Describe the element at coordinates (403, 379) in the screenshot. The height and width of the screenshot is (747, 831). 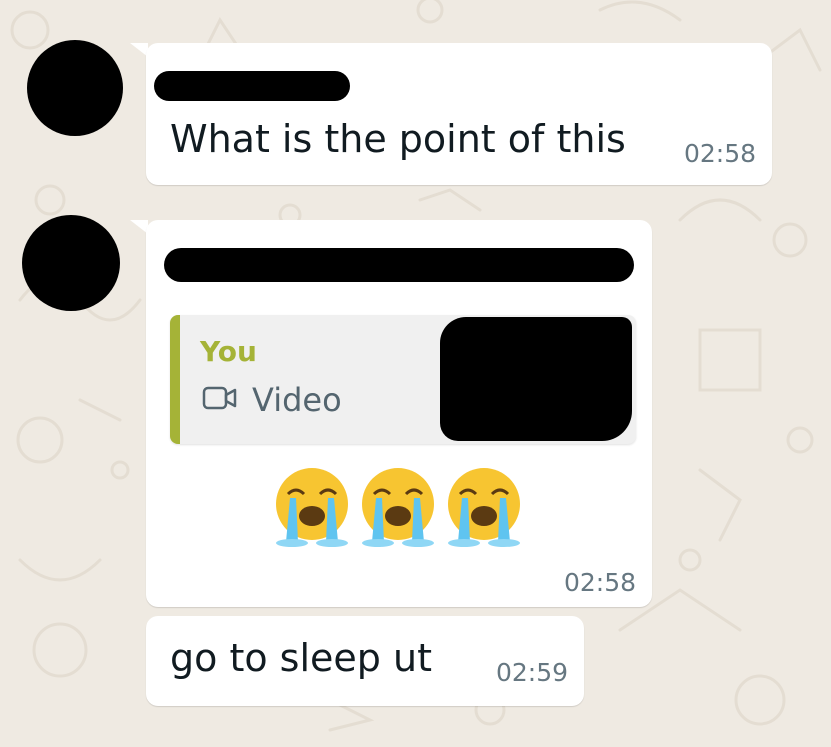
I see `reply-quote: You Video` at that location.